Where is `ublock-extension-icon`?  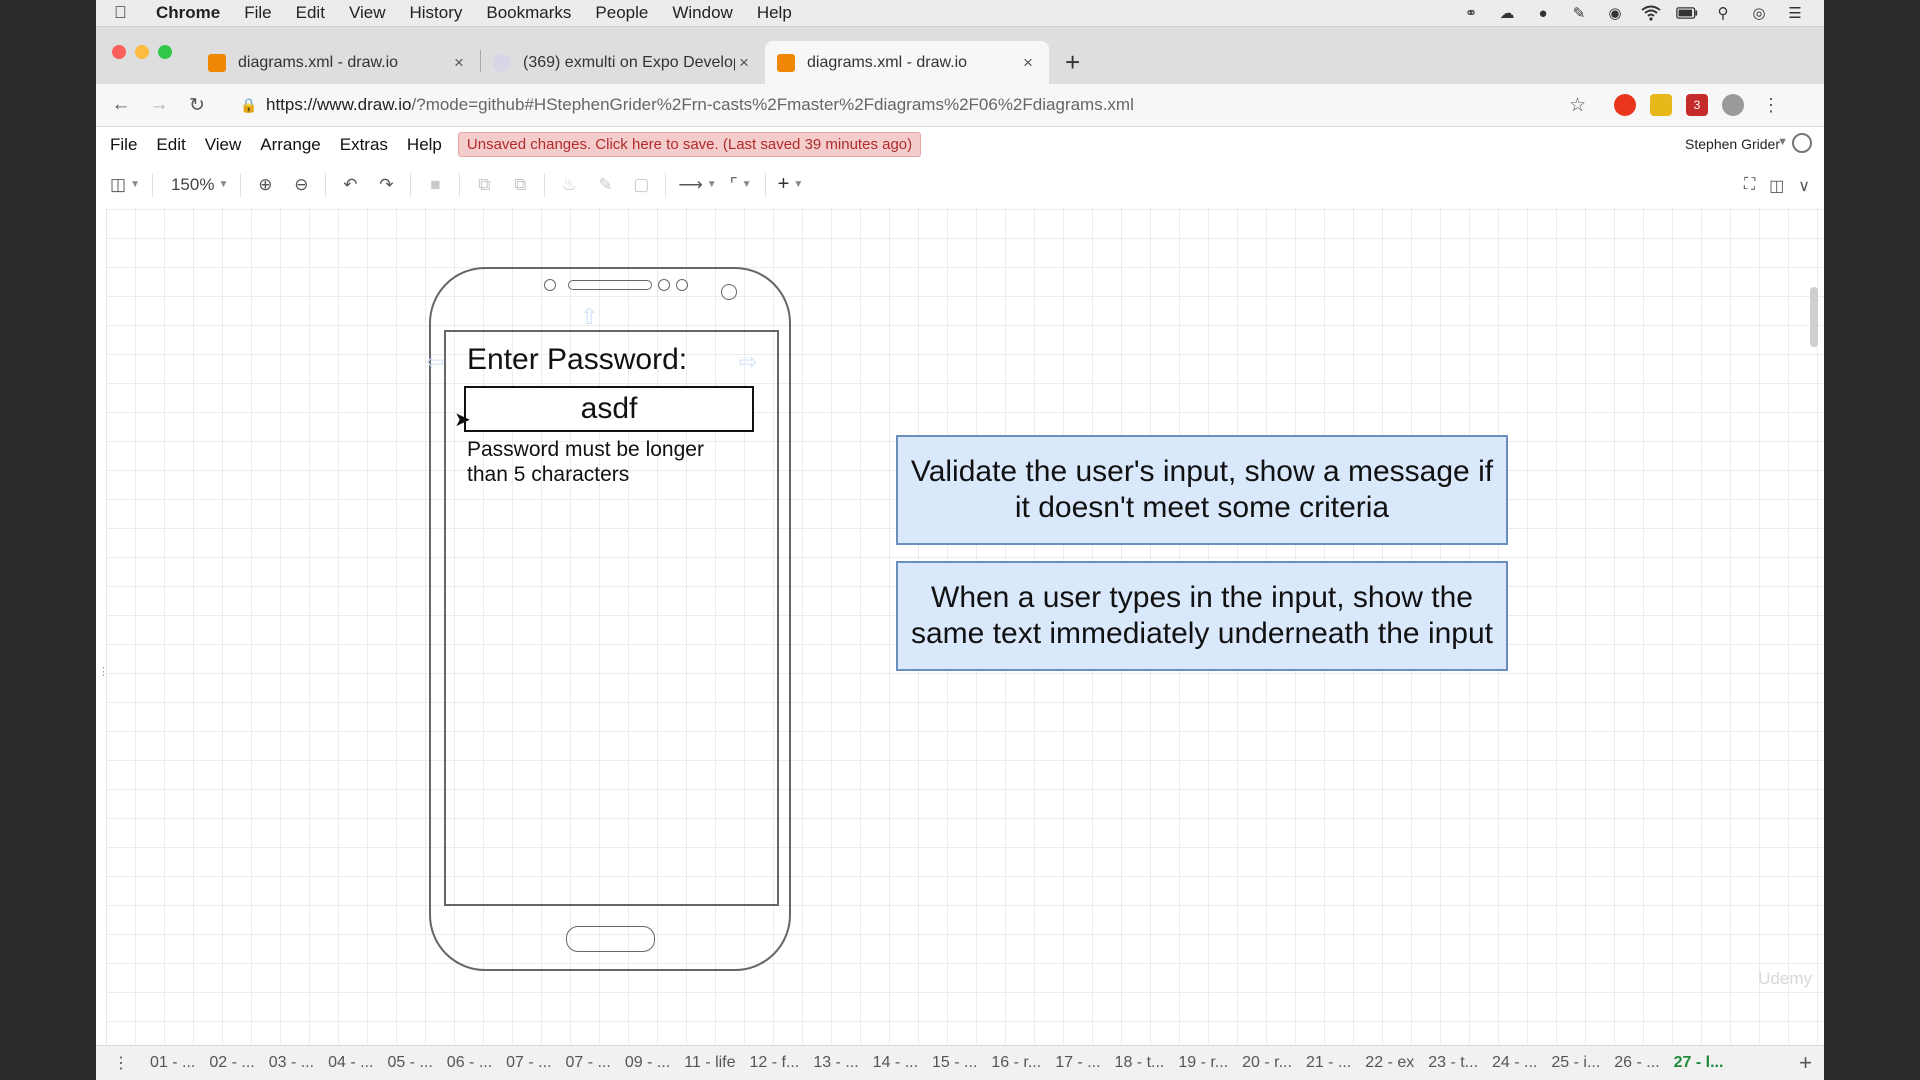 ublock-extension-icon is located at coordinates (1625, 105).